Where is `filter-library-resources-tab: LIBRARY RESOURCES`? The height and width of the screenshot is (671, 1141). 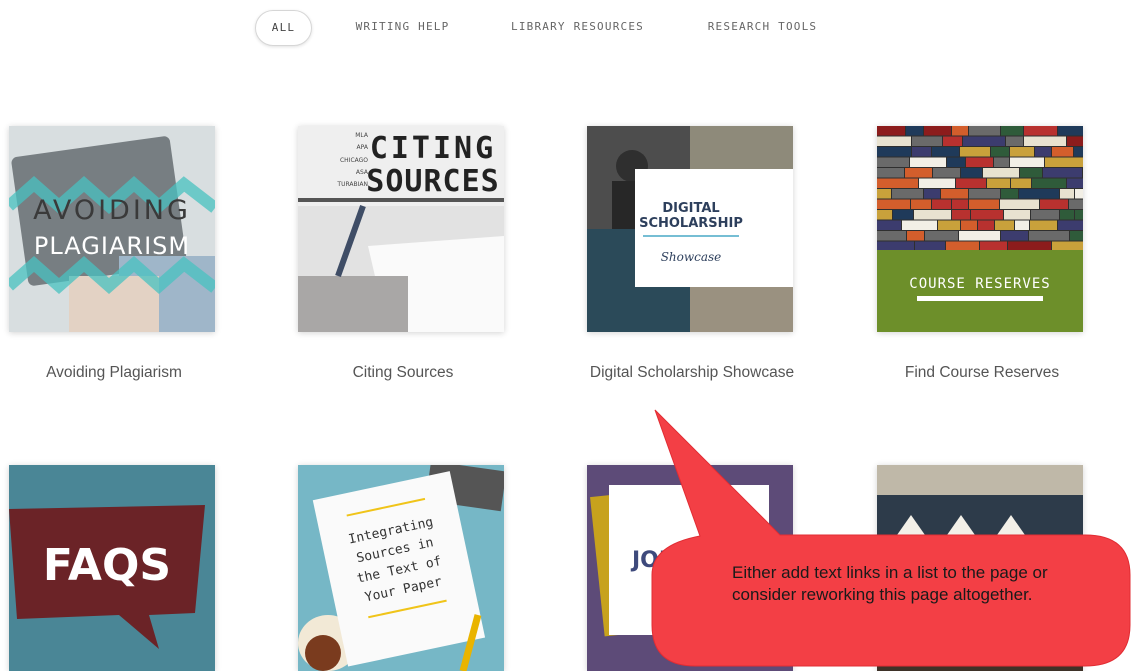
filter-library-resources-tab: LIBRARY RESOURCES is located at coordinates (577, 27).